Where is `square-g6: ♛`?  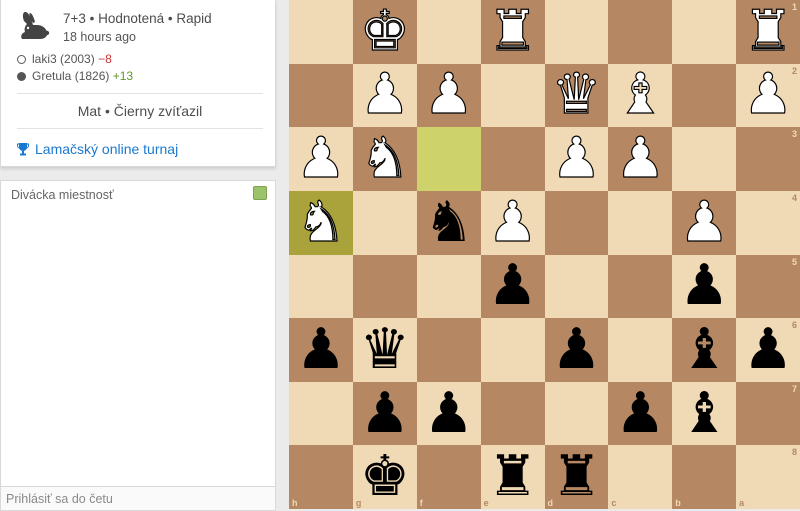 square-g6: ♛ is located at coordinates (384, 350).